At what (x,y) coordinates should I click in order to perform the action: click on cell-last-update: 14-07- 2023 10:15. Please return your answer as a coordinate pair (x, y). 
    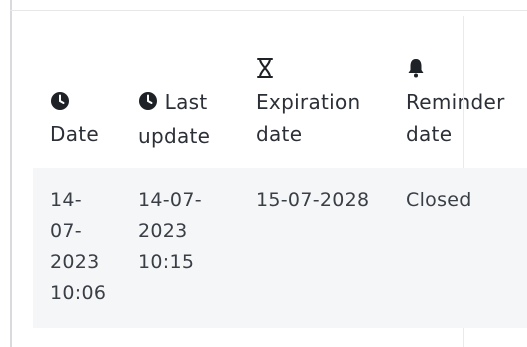
    Looking at the image, I should click on (170, 231).